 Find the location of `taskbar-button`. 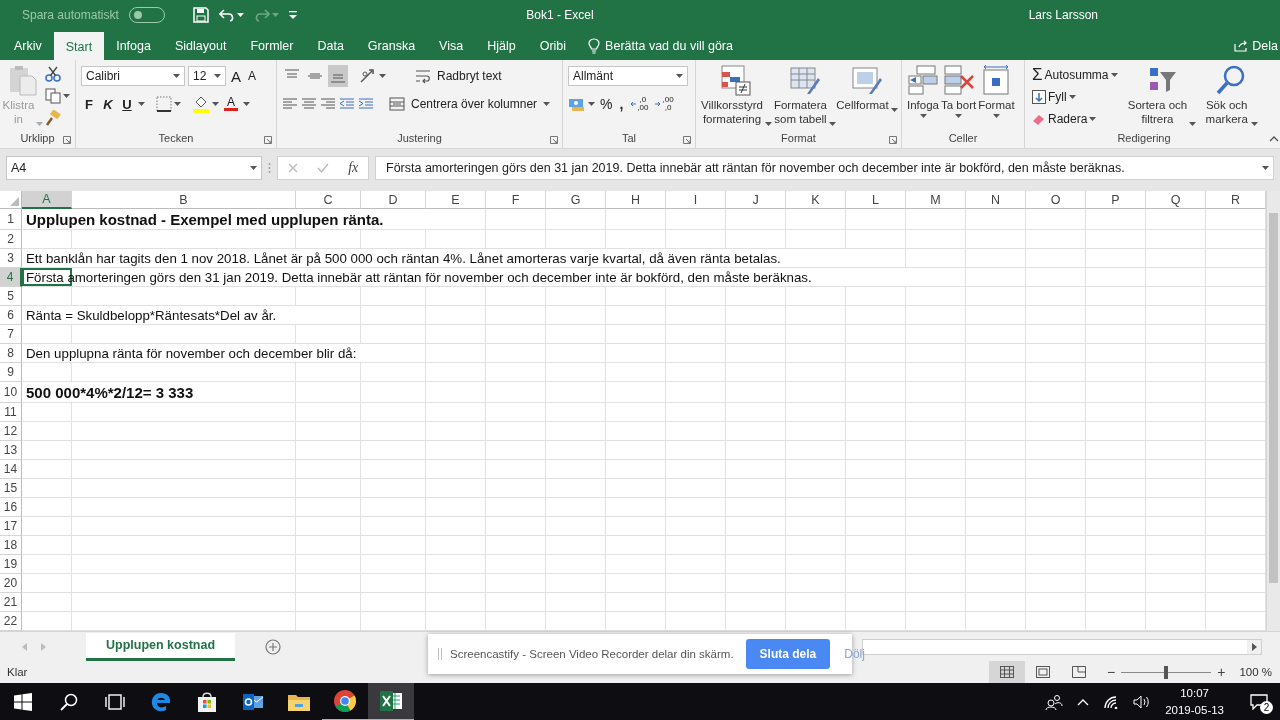

taskbar-button is located at coordinates (391, 701).